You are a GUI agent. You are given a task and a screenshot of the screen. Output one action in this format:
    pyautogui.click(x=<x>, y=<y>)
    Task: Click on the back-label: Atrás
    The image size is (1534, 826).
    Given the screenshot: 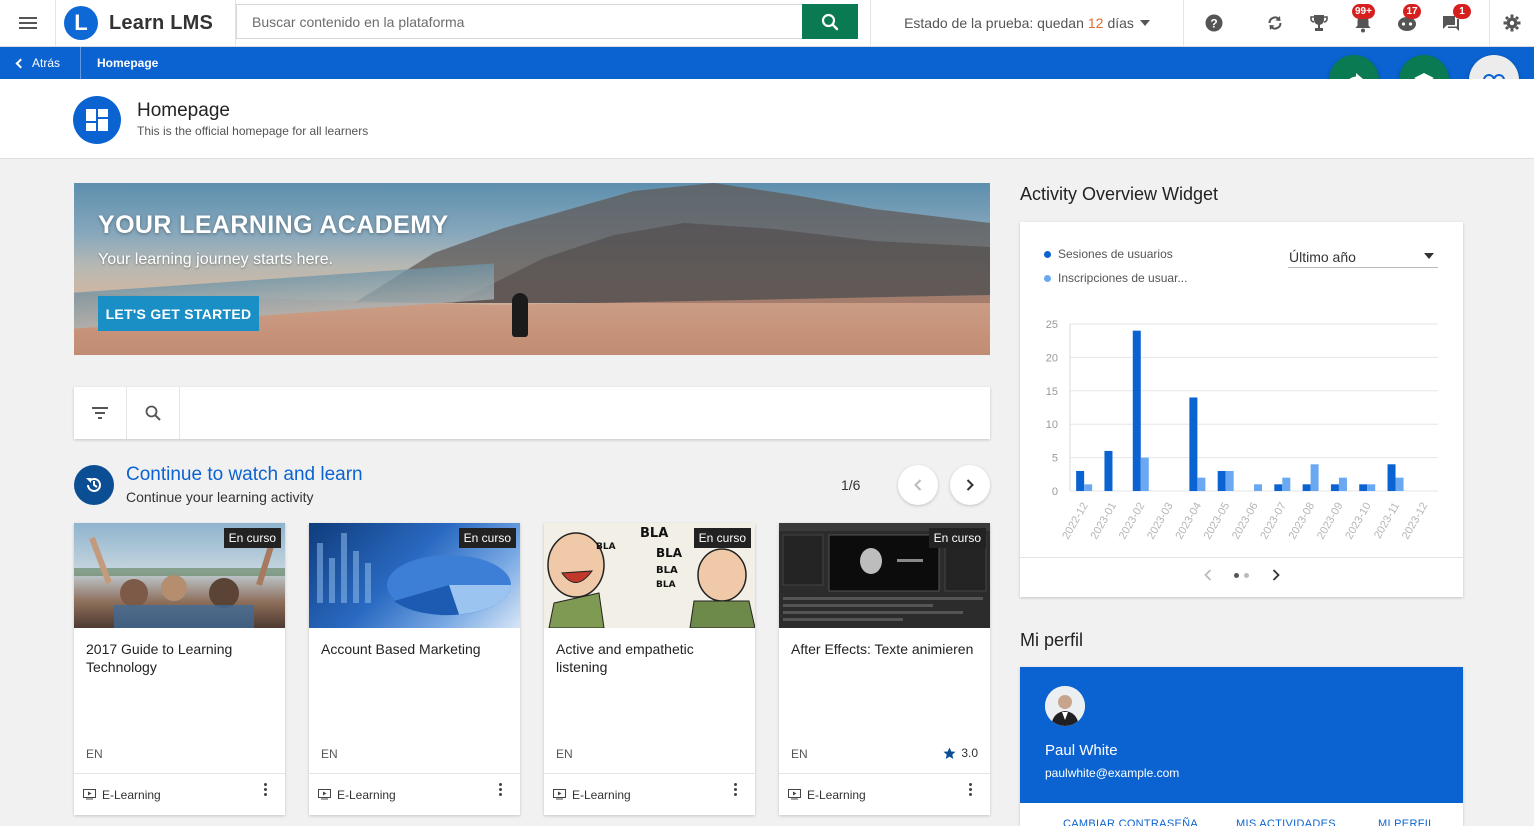 What is the action you would take?
    pyautogui.click(x=46, y=63)
    